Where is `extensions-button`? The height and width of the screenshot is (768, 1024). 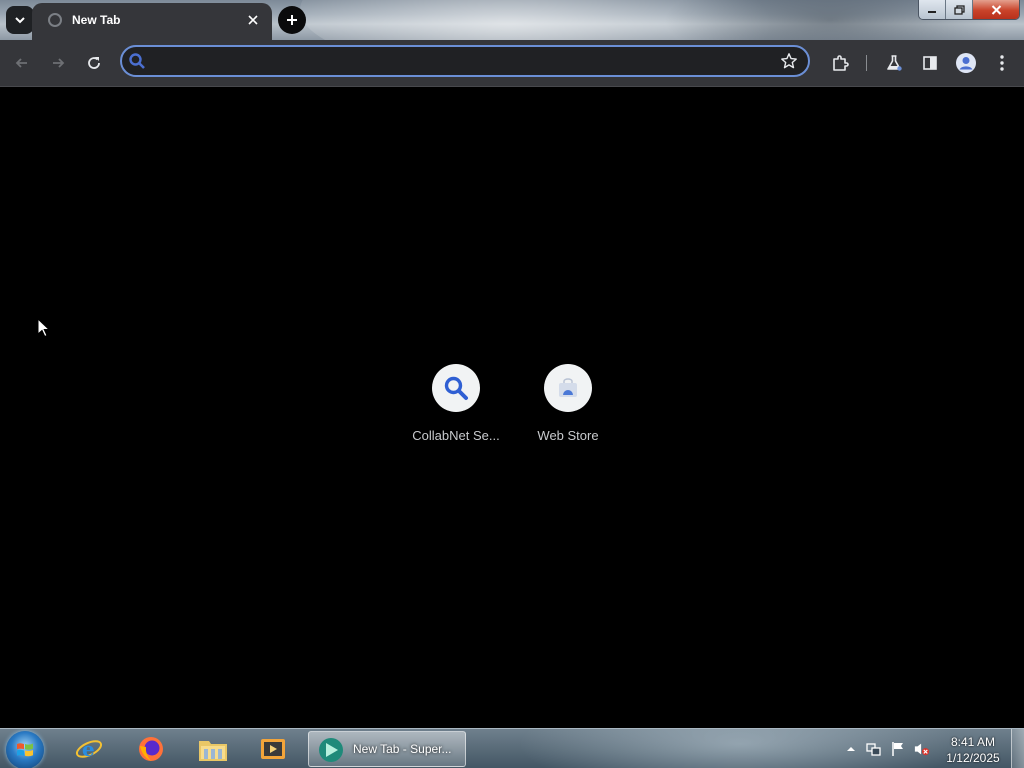
extensions-button is located at coordinates (840, 63).